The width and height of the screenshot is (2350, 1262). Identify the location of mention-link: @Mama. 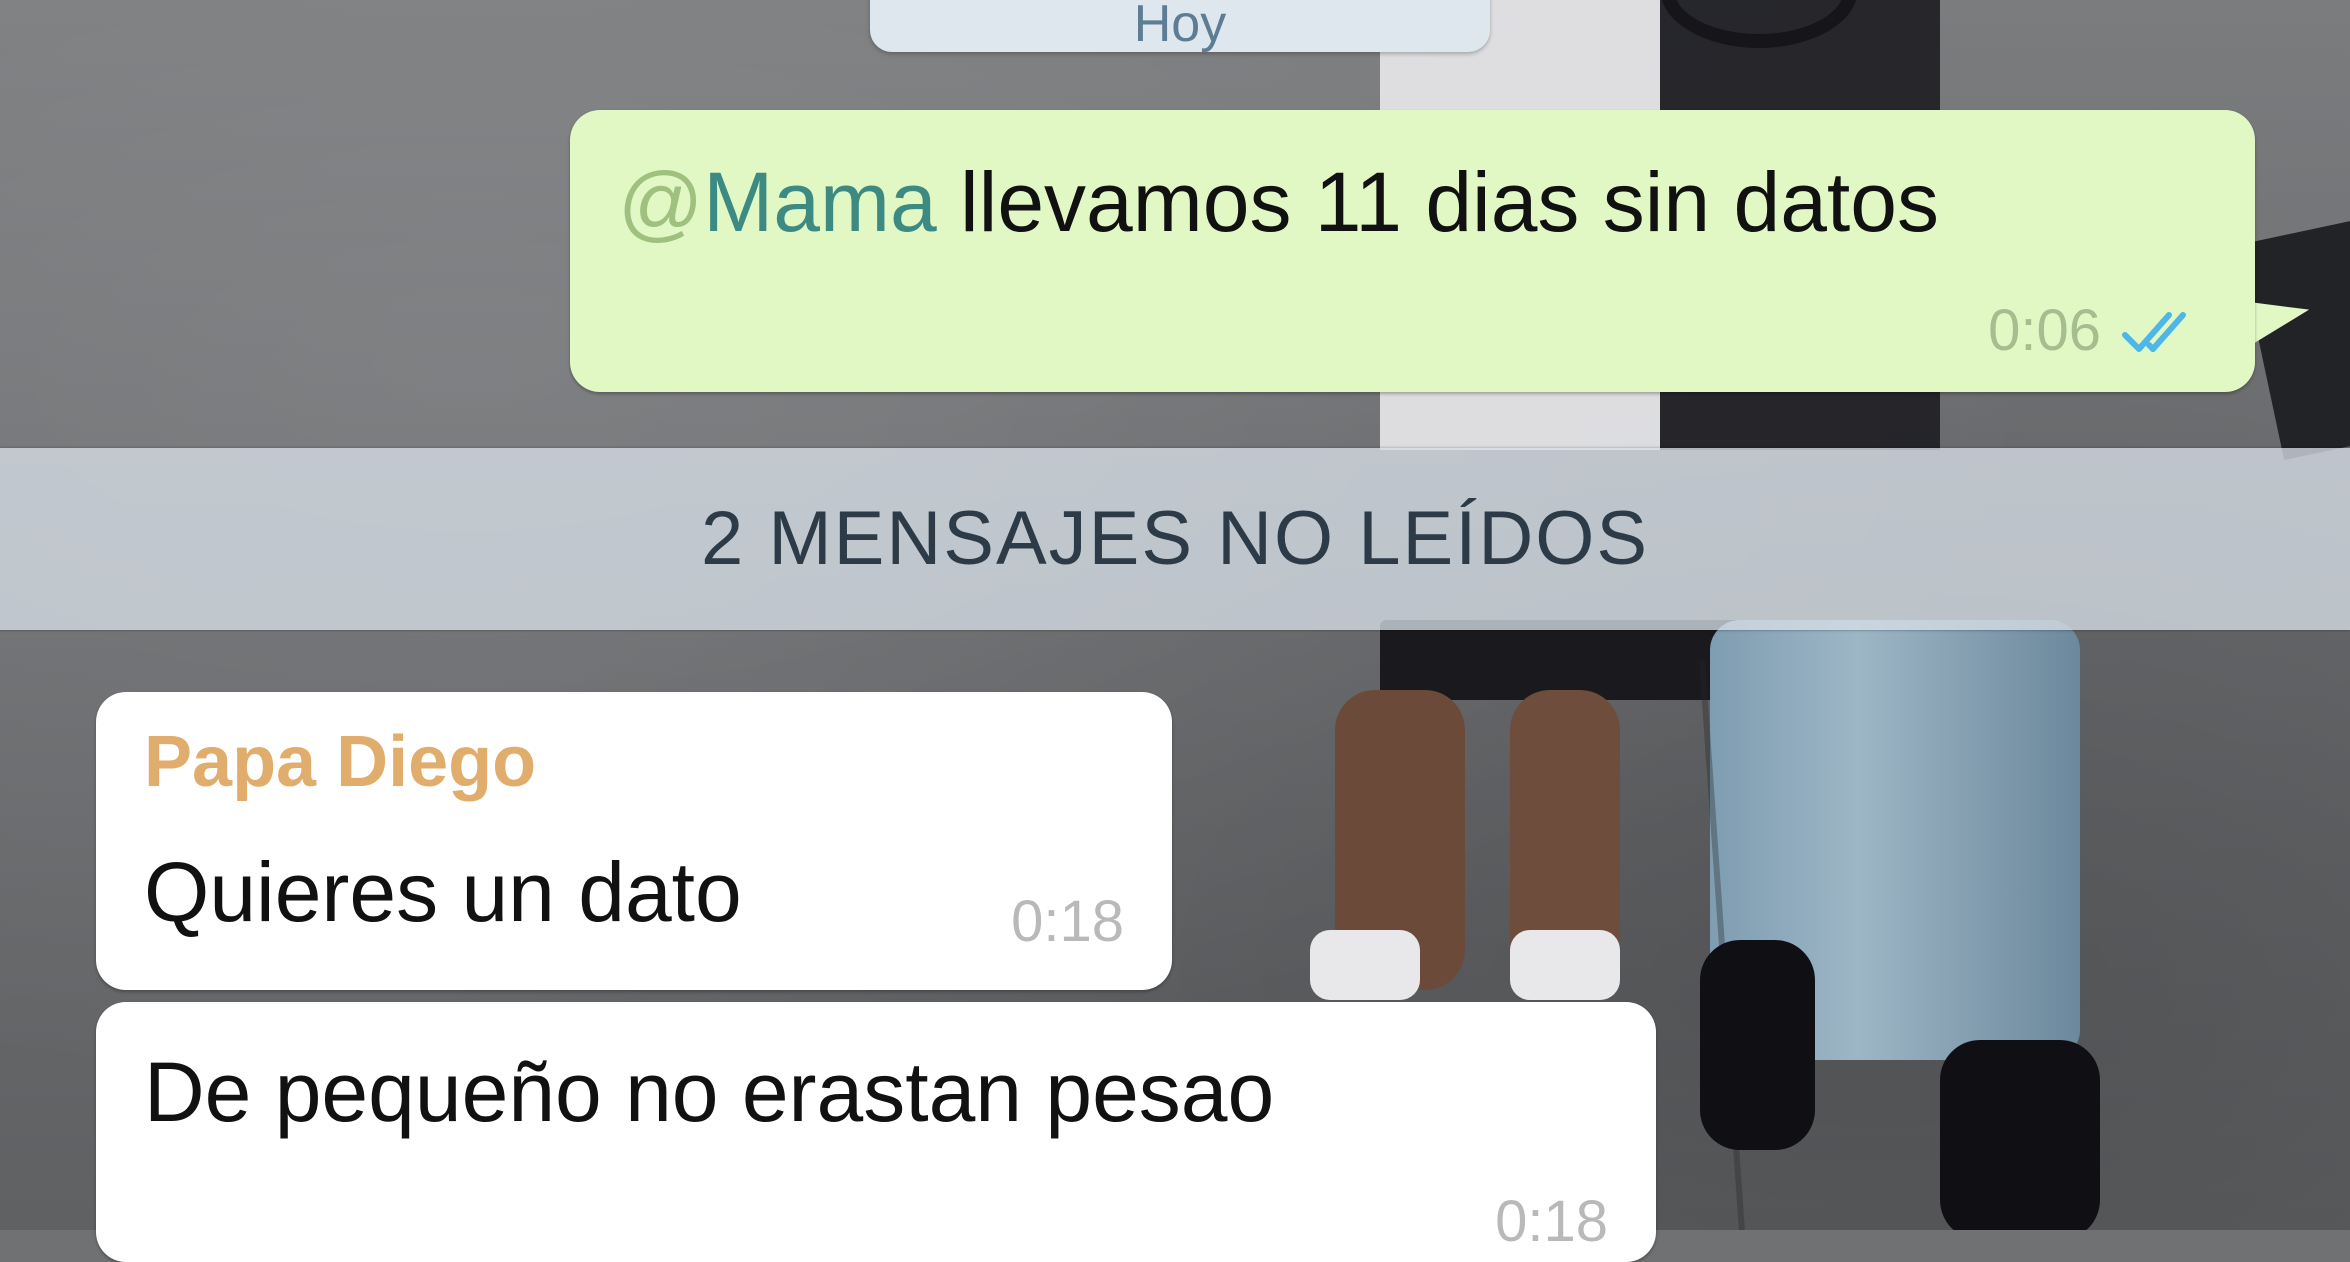
(777, 202).